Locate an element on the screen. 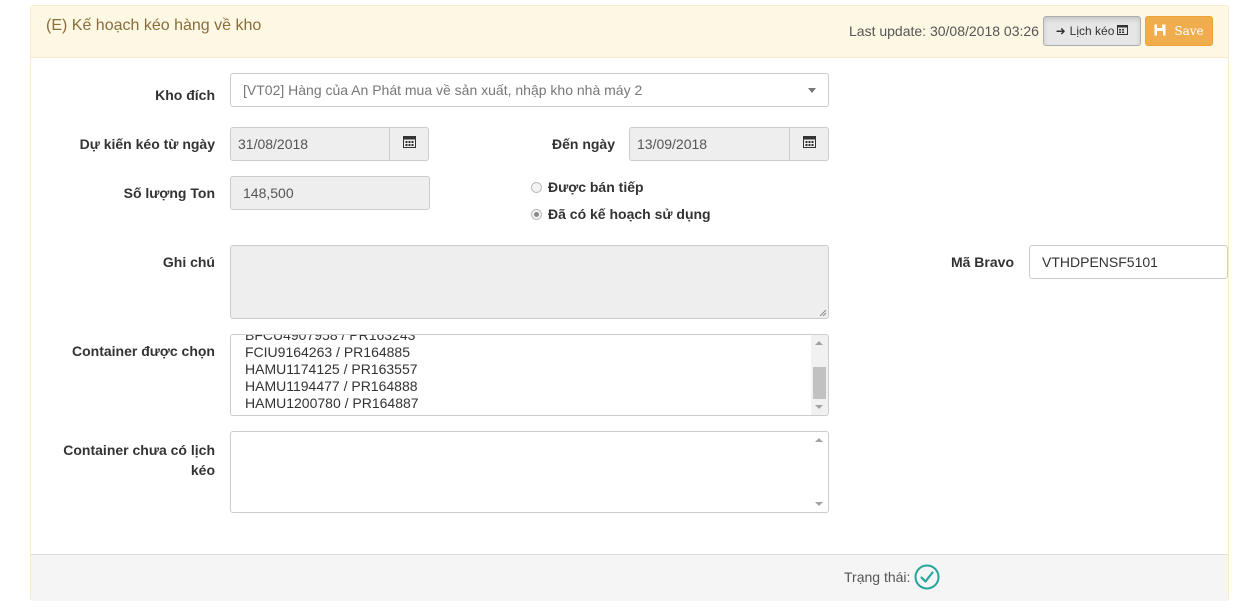 This screenshot has height=611, width=1245. so-luong-value: 148,500 is located at coordinates (268, 193).